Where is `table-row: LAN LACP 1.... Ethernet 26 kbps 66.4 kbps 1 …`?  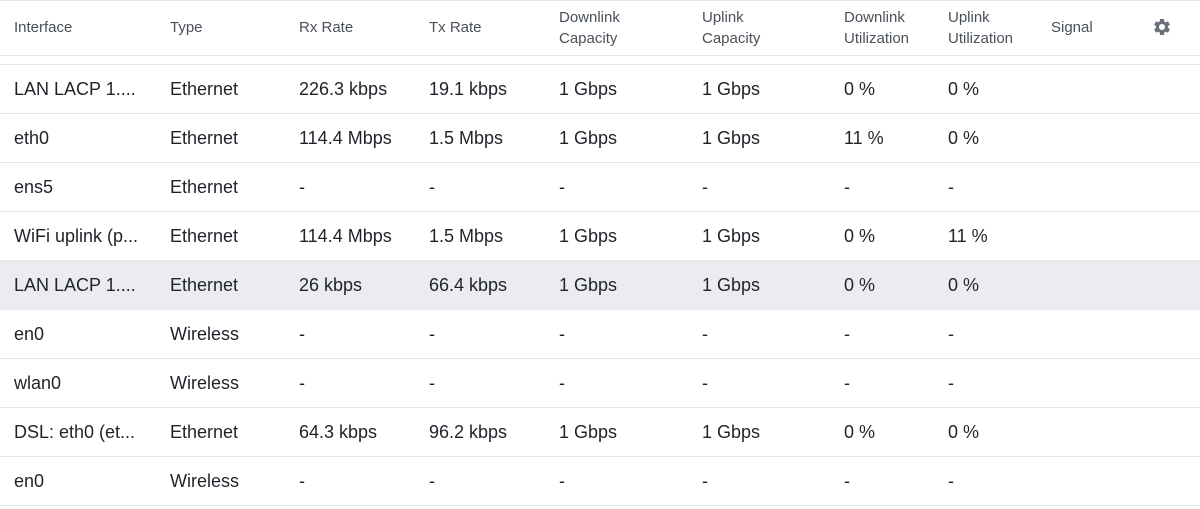
table-row: LAN LACP 1.... Ethernet 26 kbps 66.4 kbps 1 … is located at coordinates (600, 285).